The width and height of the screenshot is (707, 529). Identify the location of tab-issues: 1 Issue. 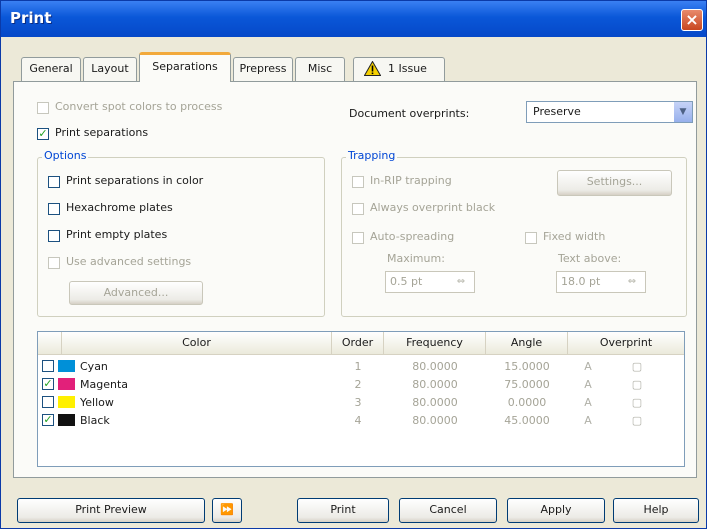
(399, 69).